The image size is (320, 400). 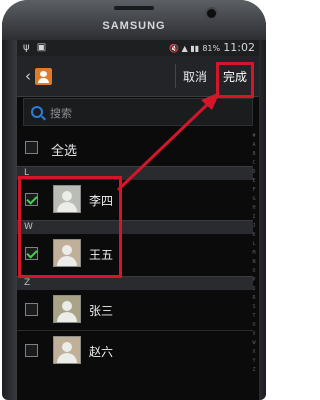 What do you see at coordinates (211, 13) in the screenshot?
I see `front-camera` at bounding box center [211, 13].